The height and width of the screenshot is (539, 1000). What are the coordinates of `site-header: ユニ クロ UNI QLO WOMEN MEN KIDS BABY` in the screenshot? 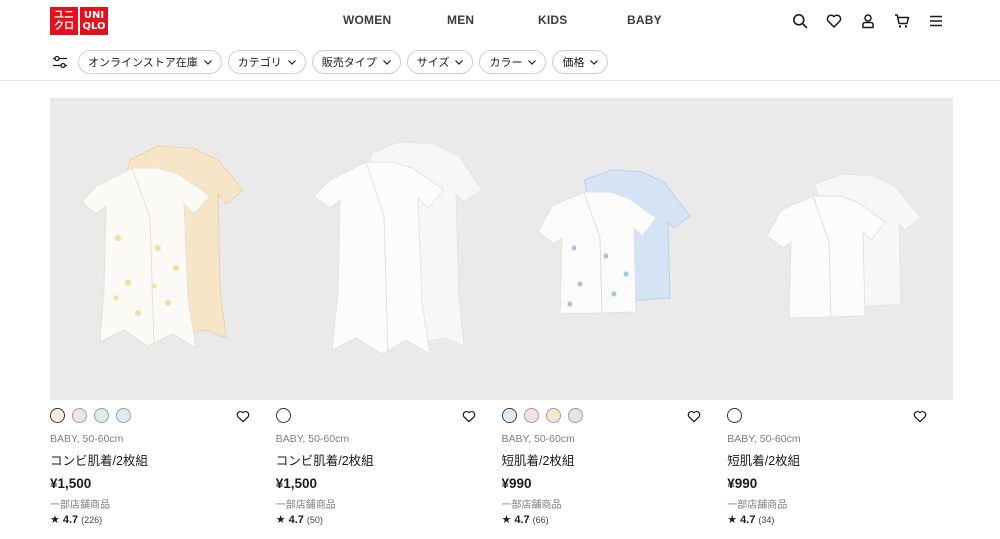 It's located at (500, 22).